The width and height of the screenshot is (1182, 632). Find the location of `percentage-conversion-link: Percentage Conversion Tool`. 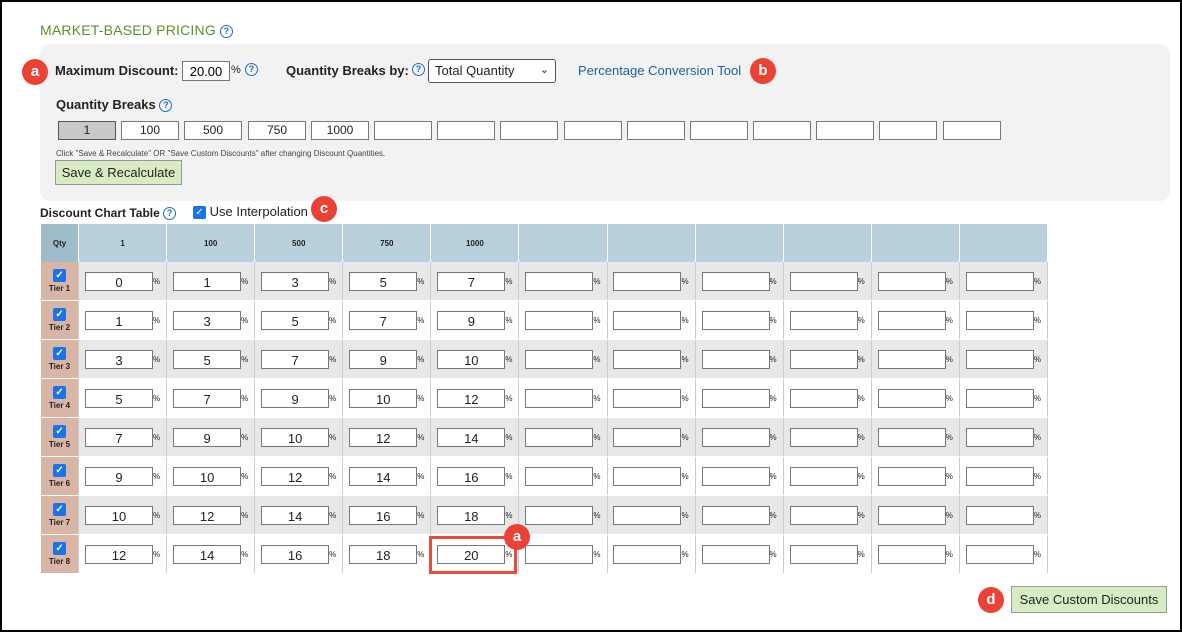

percentage-conversion-link: Percentage Conversion Tool is located at coordinates (659, 70).